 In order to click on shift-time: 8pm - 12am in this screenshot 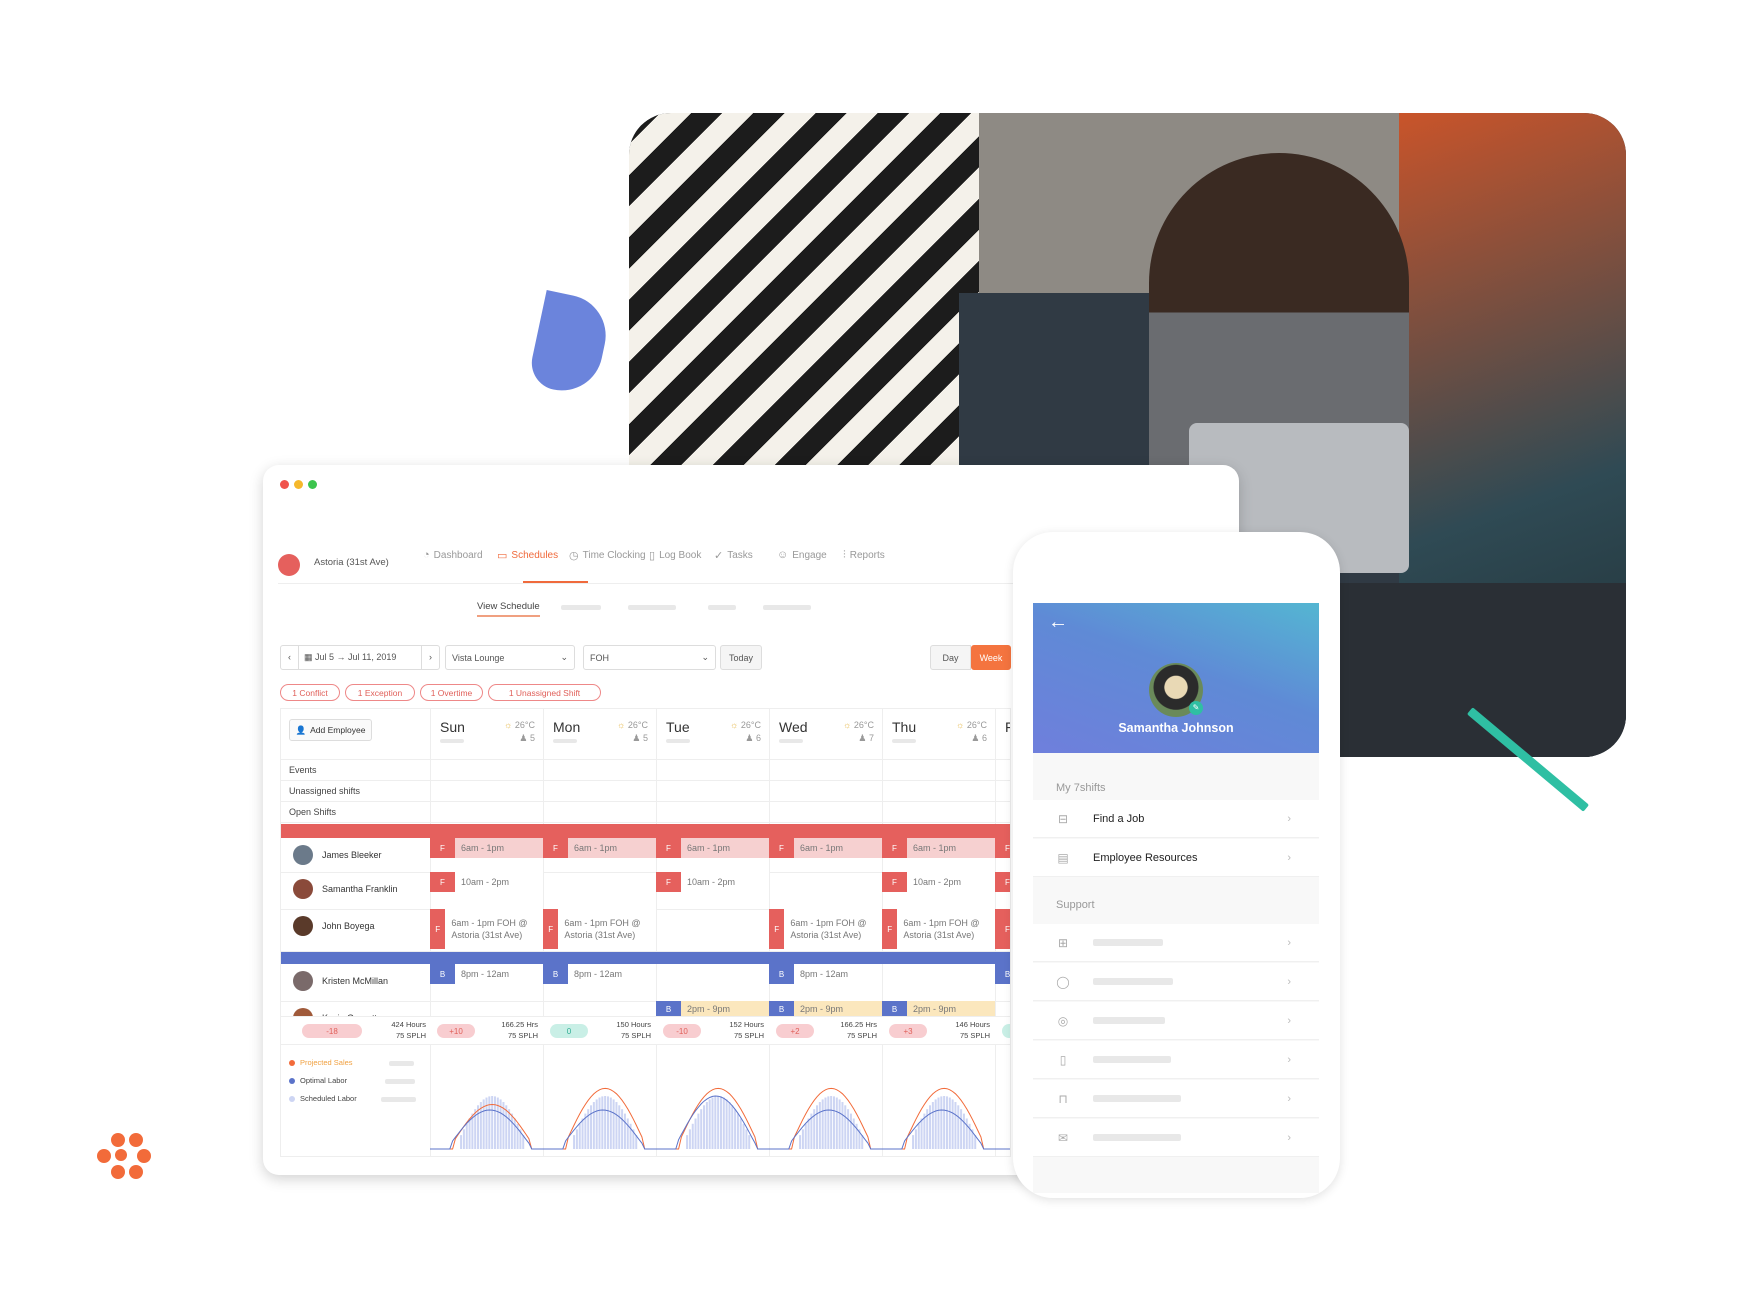, I will do `click(485, 974)`.